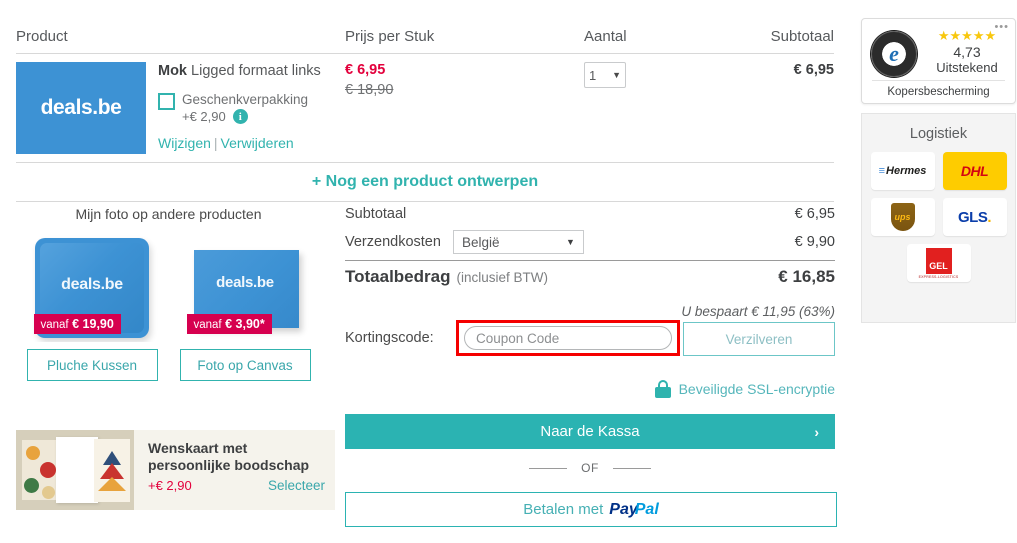  I want to click on summary-total-note: (inclusief BTW), so click(502, 277).